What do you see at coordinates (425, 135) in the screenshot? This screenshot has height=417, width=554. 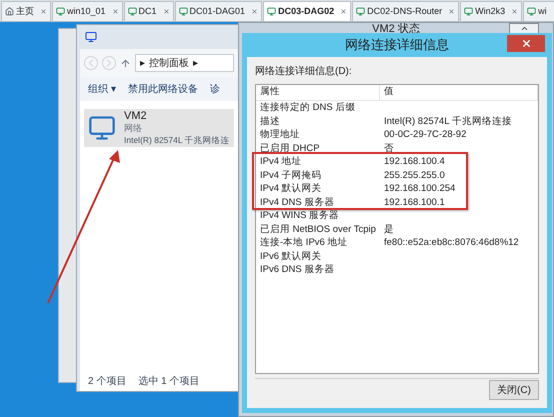 I see `value-cell-text: 00-0C-29-7C-28-92` at bounding box center [425, 135].